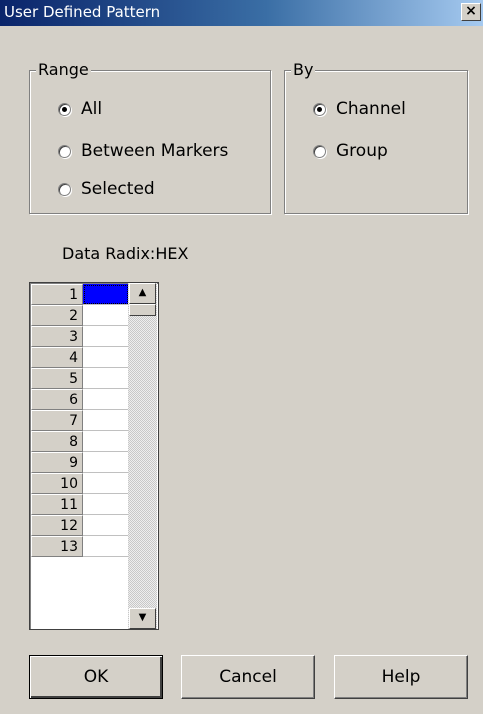  I want to click on ok-button: OK, so click(96, 677).